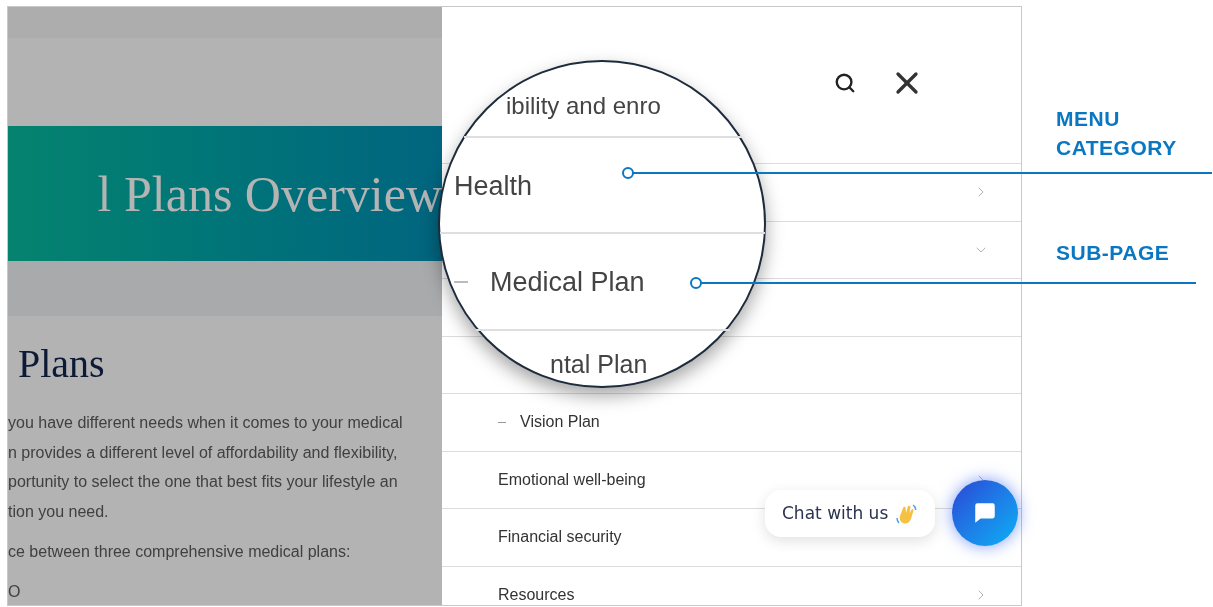  What do you see at coordinates (567, 282) in the screenshot?
I see `magnified-sub-page-text: Medical Plan` at bounding box center [567, 282].